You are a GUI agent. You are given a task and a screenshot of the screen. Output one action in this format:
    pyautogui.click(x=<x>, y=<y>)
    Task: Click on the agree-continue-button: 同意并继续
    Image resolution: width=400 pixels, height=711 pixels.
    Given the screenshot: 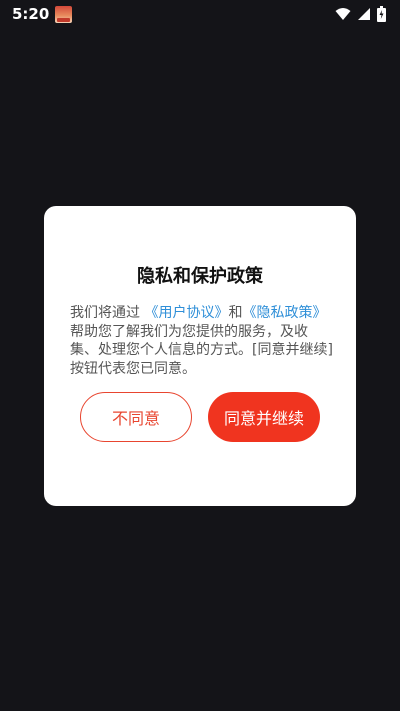 What is the action you would take?
    pyautogui.click(x=264, y=417)
    